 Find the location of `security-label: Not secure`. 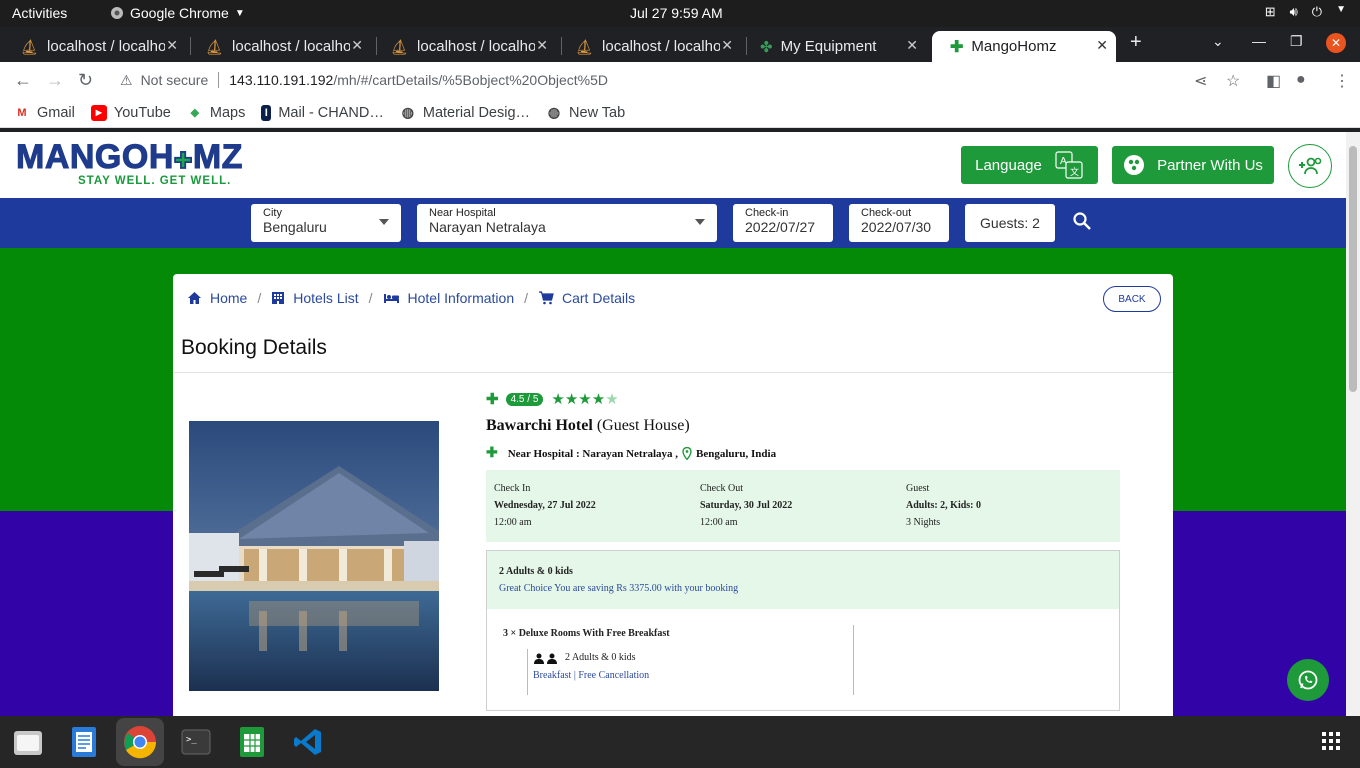

security-label: Not secure is located at coordinates (175, 80).